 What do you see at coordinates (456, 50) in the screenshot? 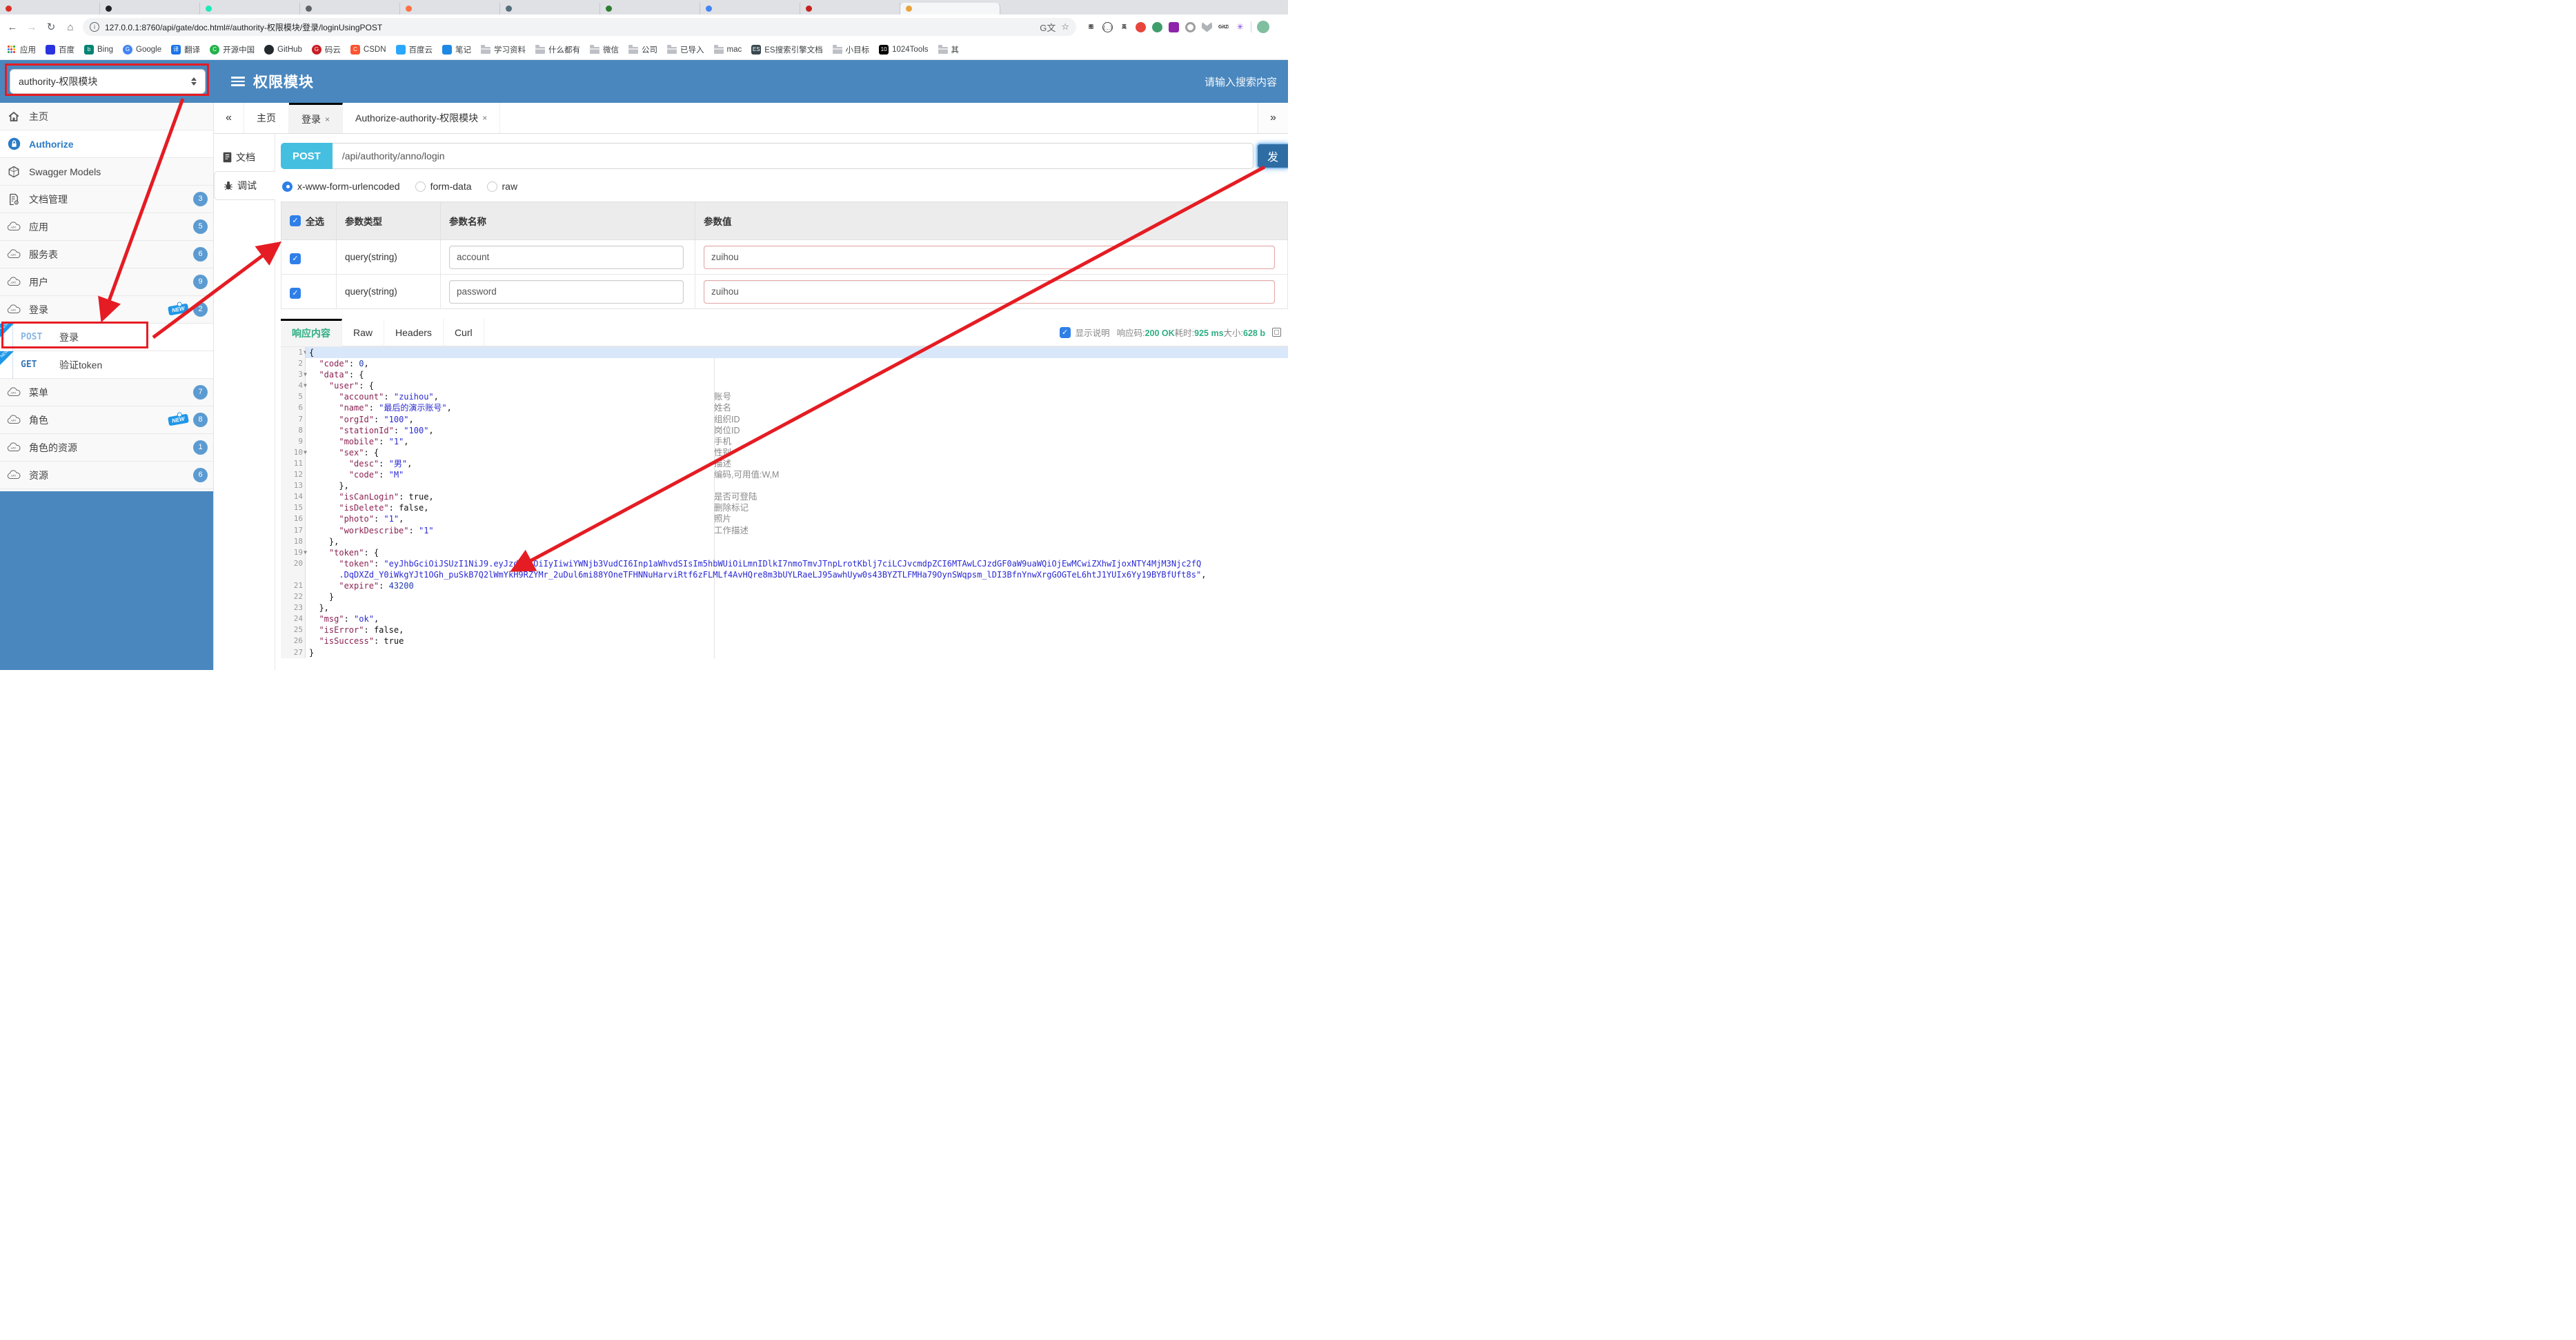
I see `bookmark-item: 笔记` at bounding box center [456, 50].